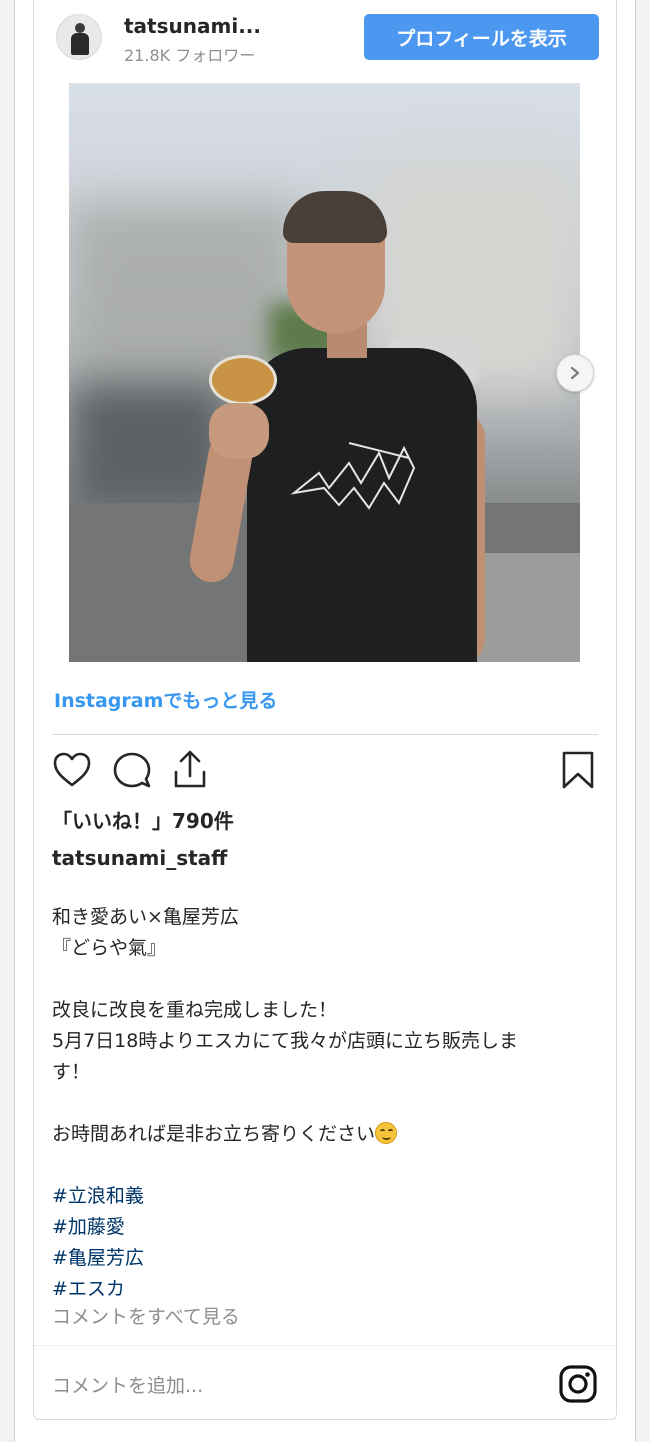 This screenshot has height=1442, width=650. I want to click on hashtag-link: #加藤愛, so click(329, 1227).